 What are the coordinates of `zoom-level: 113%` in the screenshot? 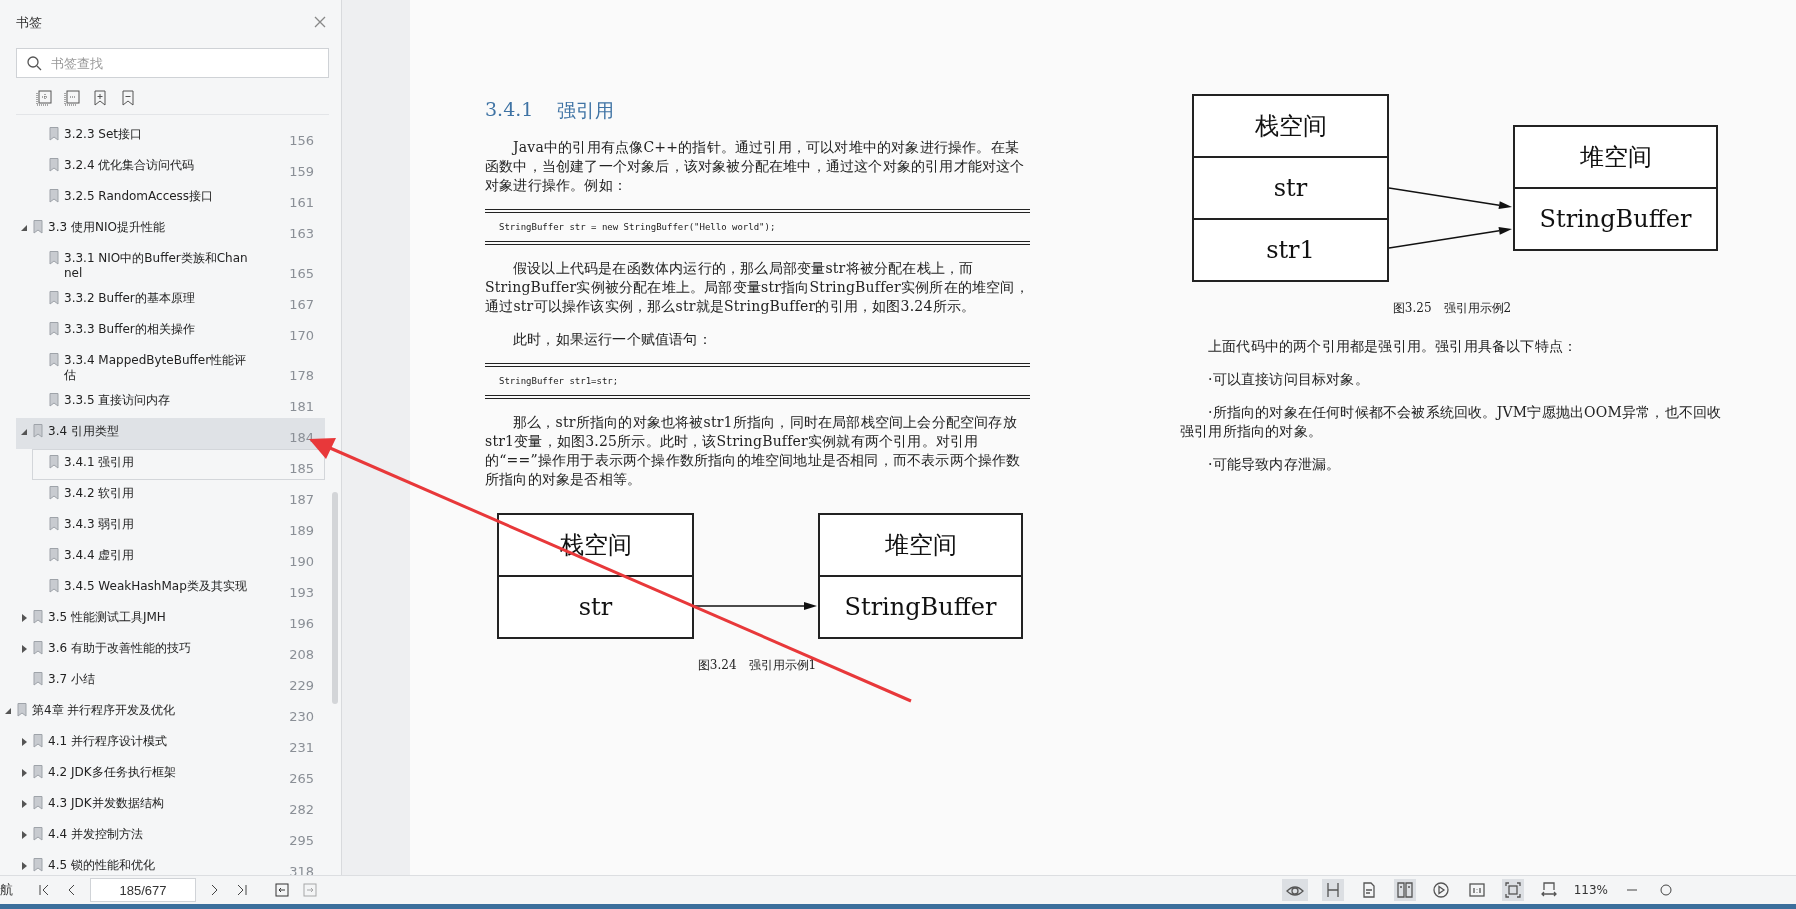 It's located at (1590, 890).